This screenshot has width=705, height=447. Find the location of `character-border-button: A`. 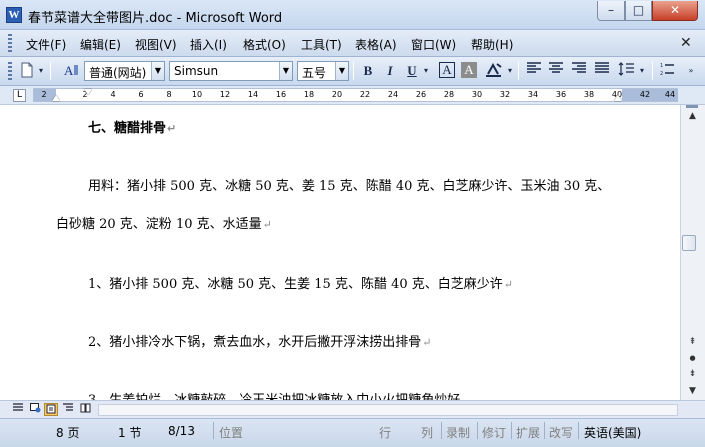

character-border-button: A is located at coordinates (447, 70).